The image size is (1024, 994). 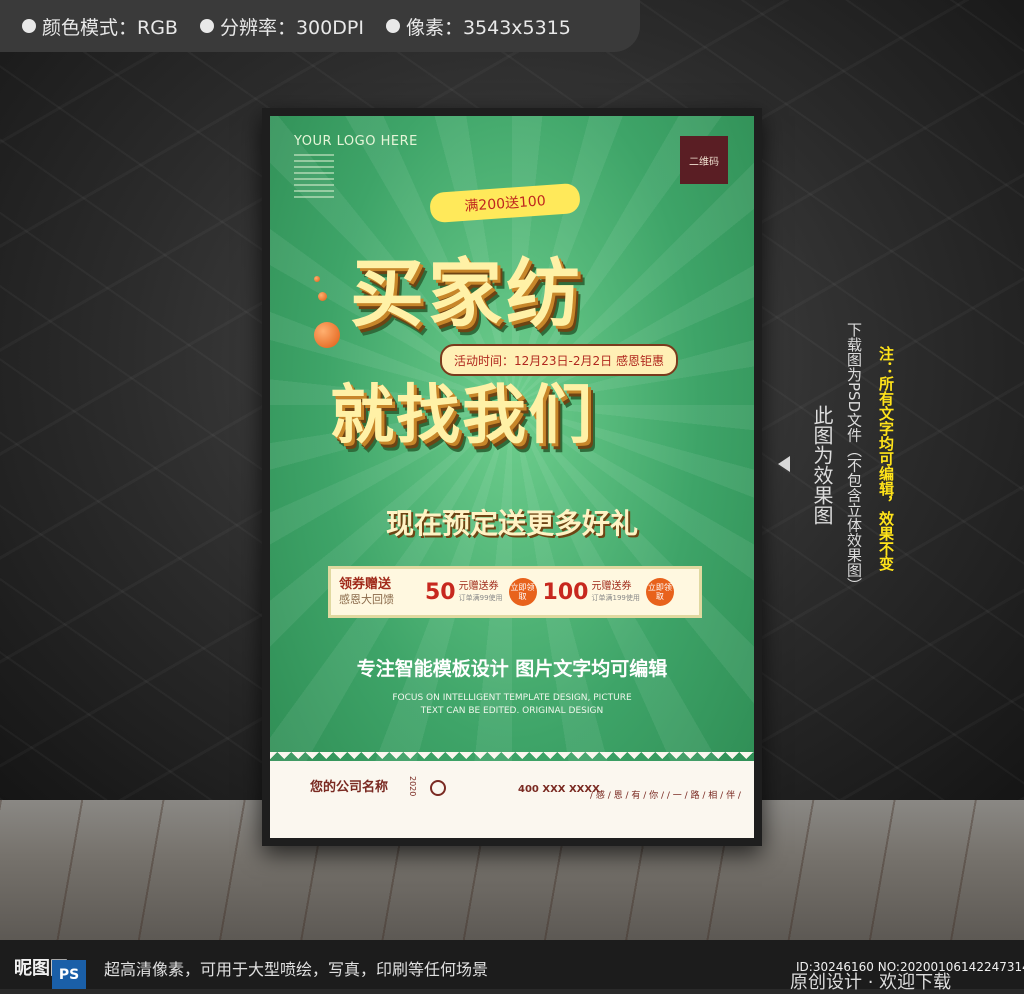 I want to click on coupon-note: 订单满199使用, so click(x=615, y=598).